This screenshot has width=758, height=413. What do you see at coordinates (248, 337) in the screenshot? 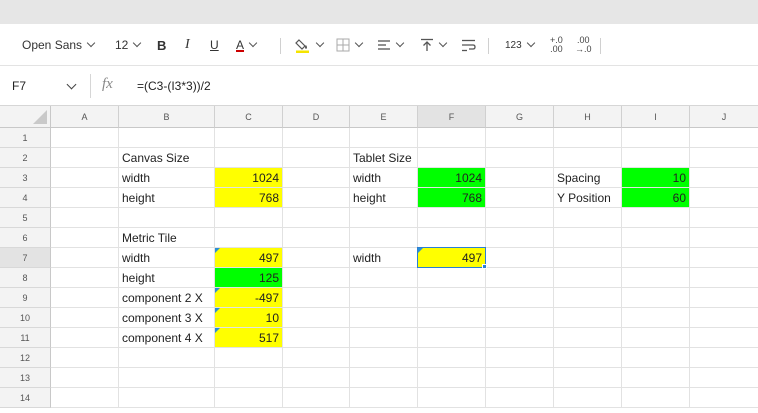
I see `cell-c11: 517` at bounding box center [248, 337].